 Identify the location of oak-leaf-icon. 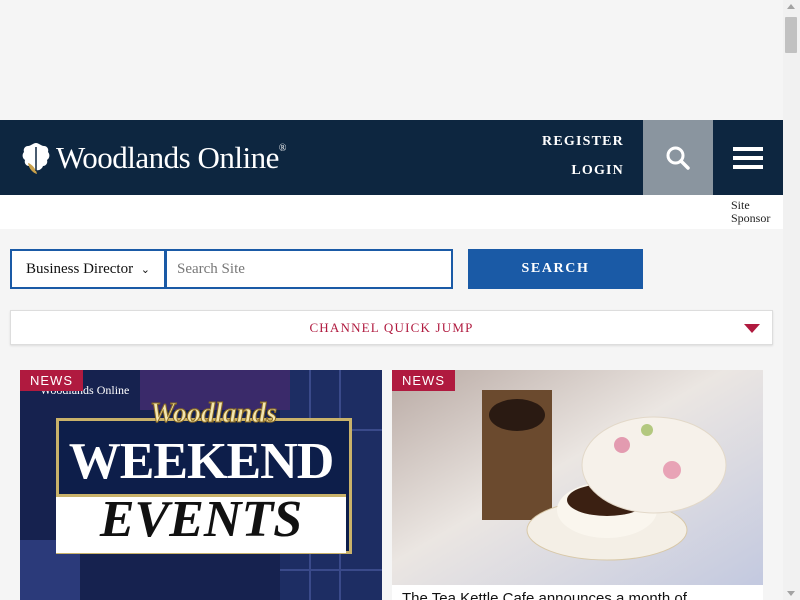
(36, 158).